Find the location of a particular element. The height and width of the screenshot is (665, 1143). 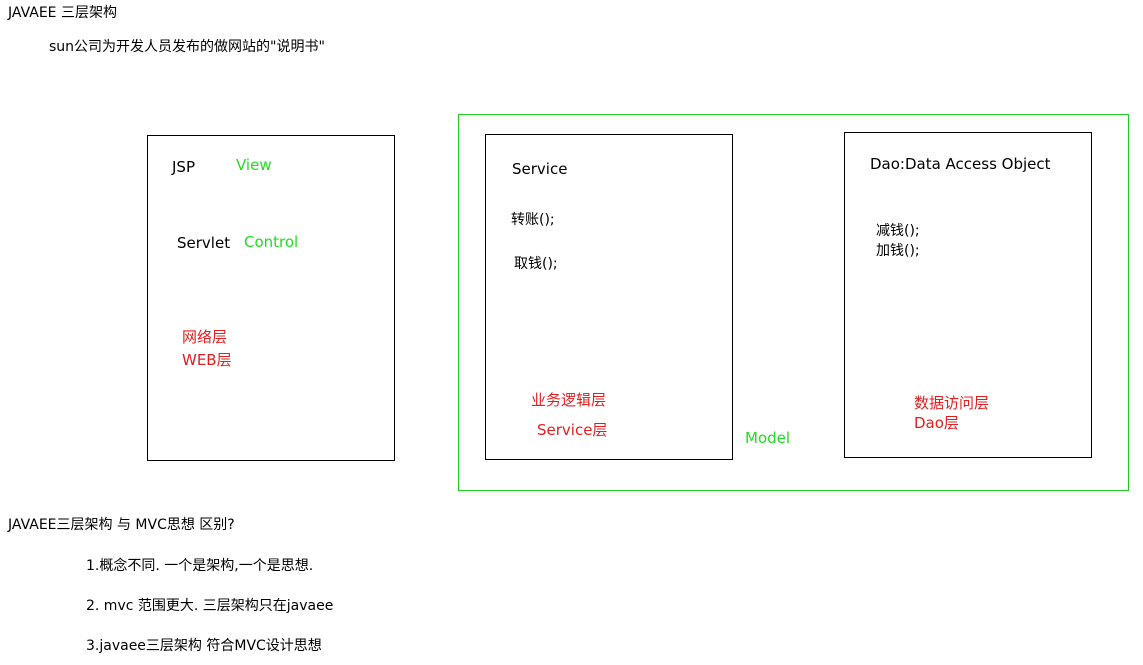

dao-layer-name-en: Dao层 is located at coordinates (936, 423).